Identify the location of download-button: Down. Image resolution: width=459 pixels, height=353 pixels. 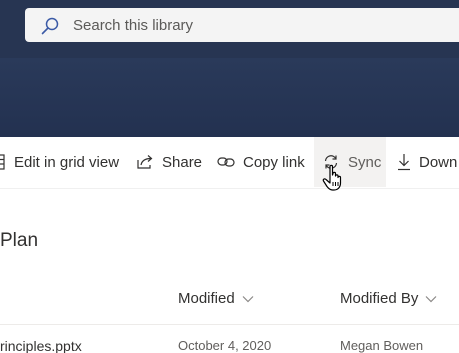
(427, 162).